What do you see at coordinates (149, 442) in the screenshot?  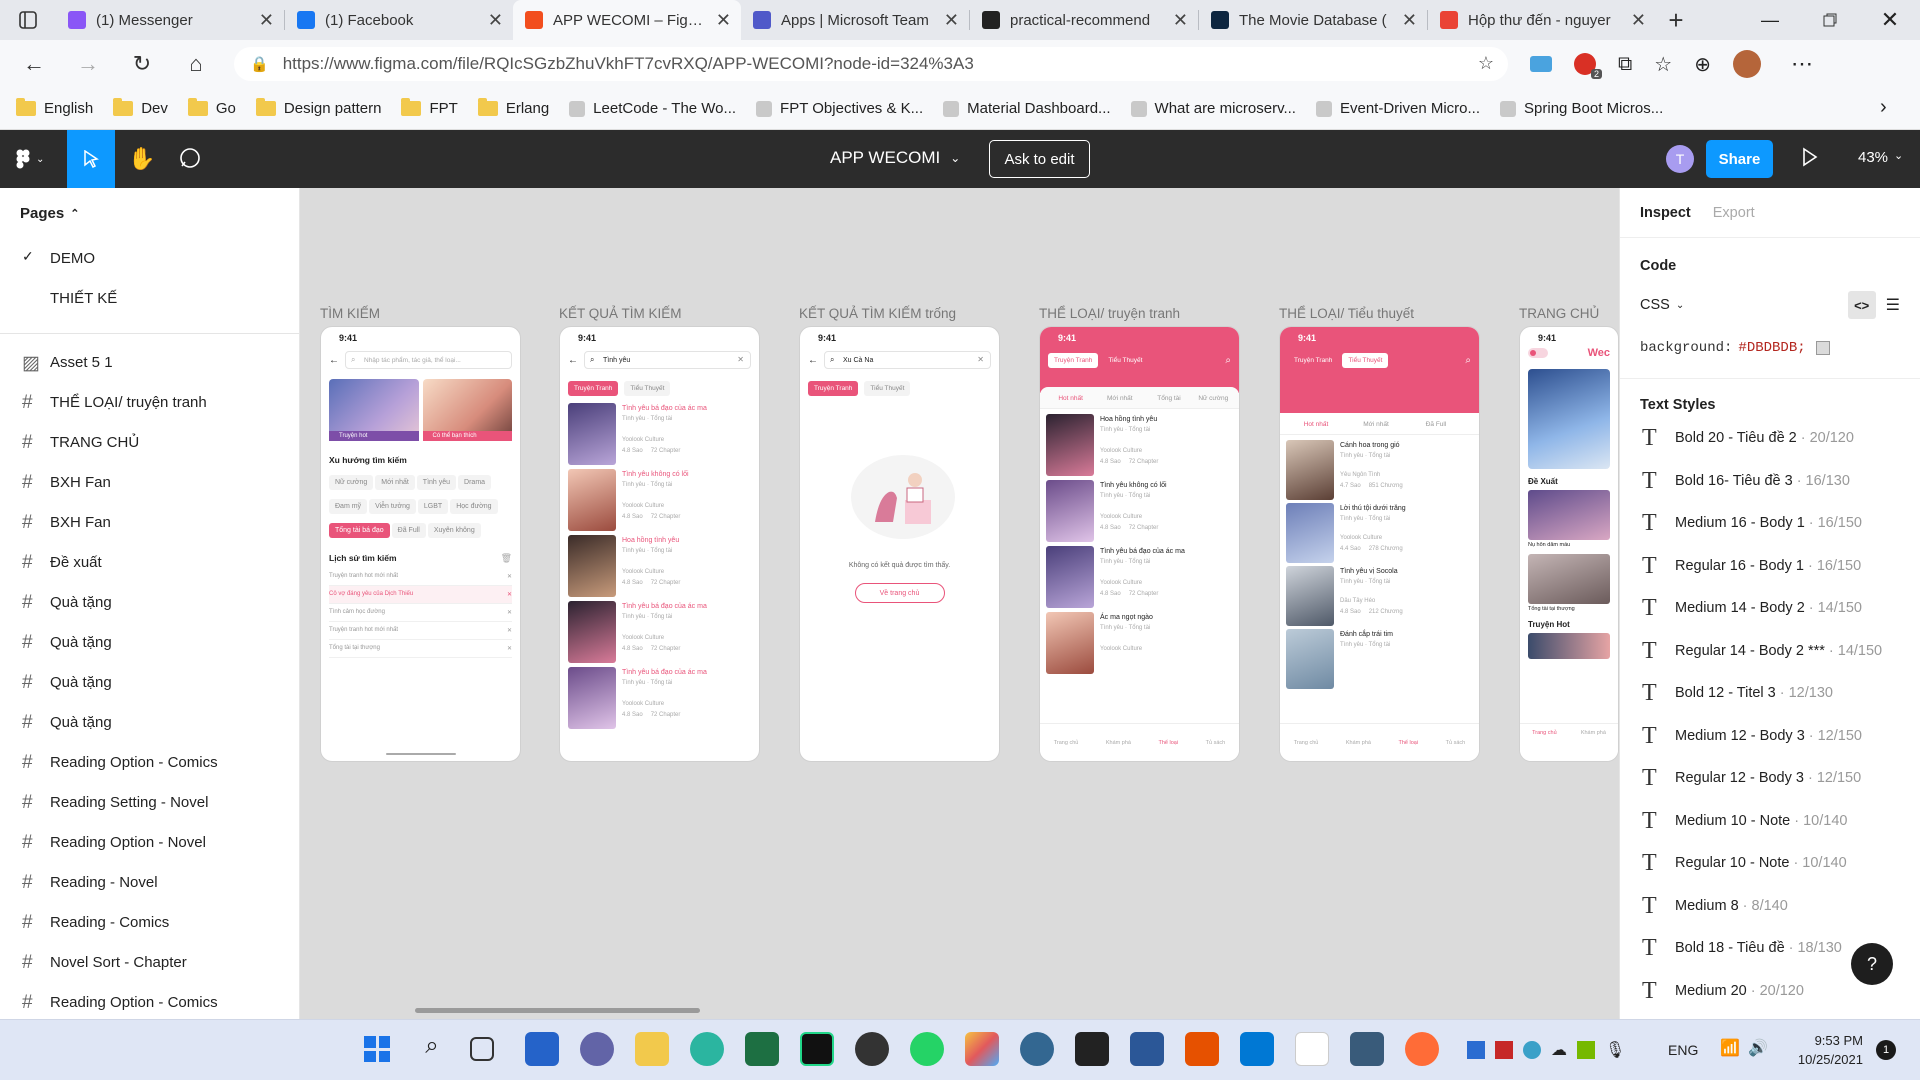 I see `layer-item: # TRANG CHỦ` at bounding box center [149, 442].